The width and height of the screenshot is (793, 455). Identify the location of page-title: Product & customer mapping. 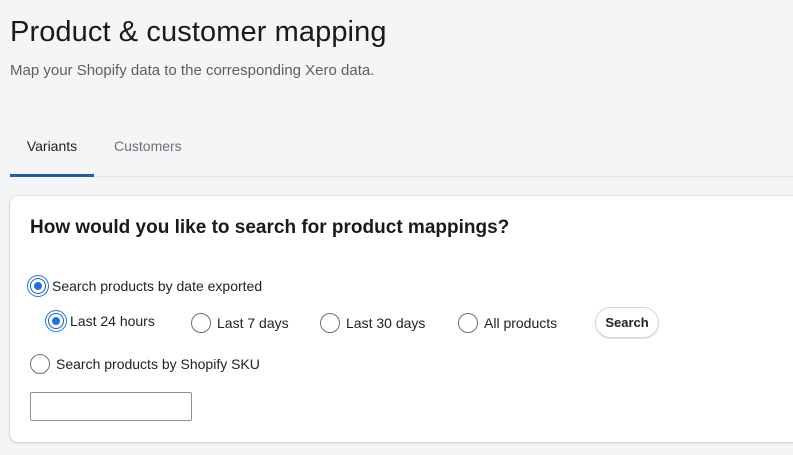
(198, 32).